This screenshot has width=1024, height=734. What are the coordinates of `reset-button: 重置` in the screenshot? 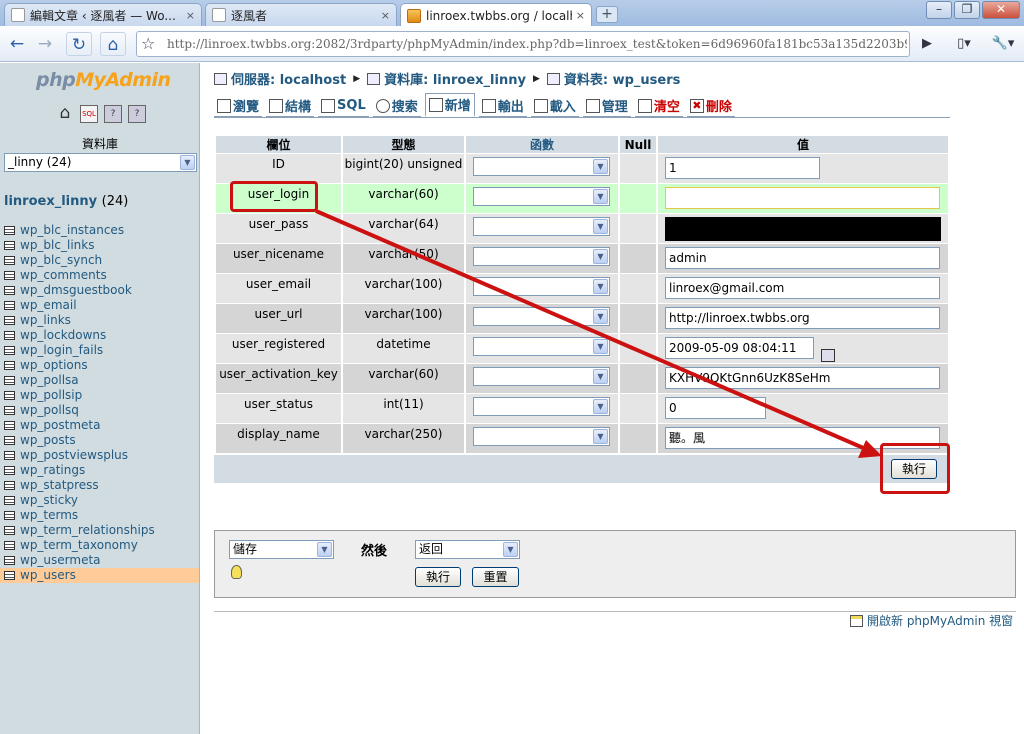 It's located at (495, 577).